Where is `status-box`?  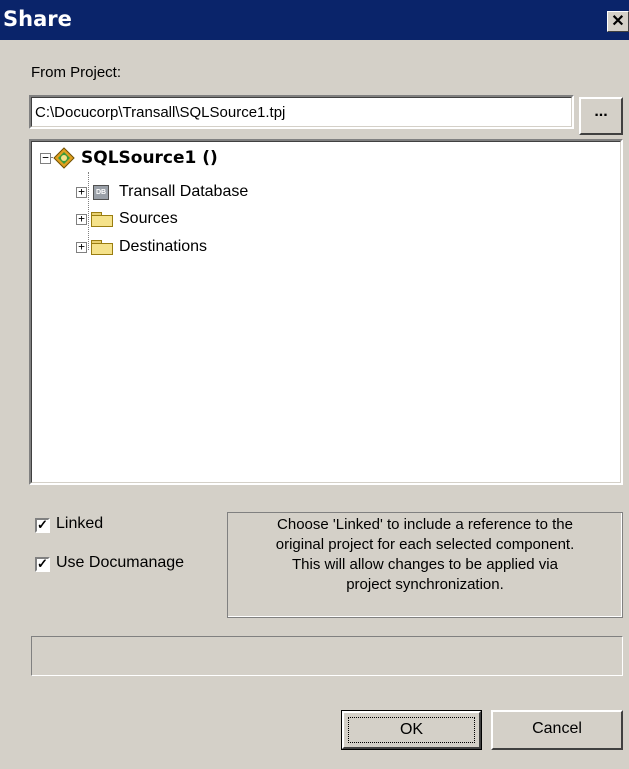
status-box is located at coordinates (327, 656).